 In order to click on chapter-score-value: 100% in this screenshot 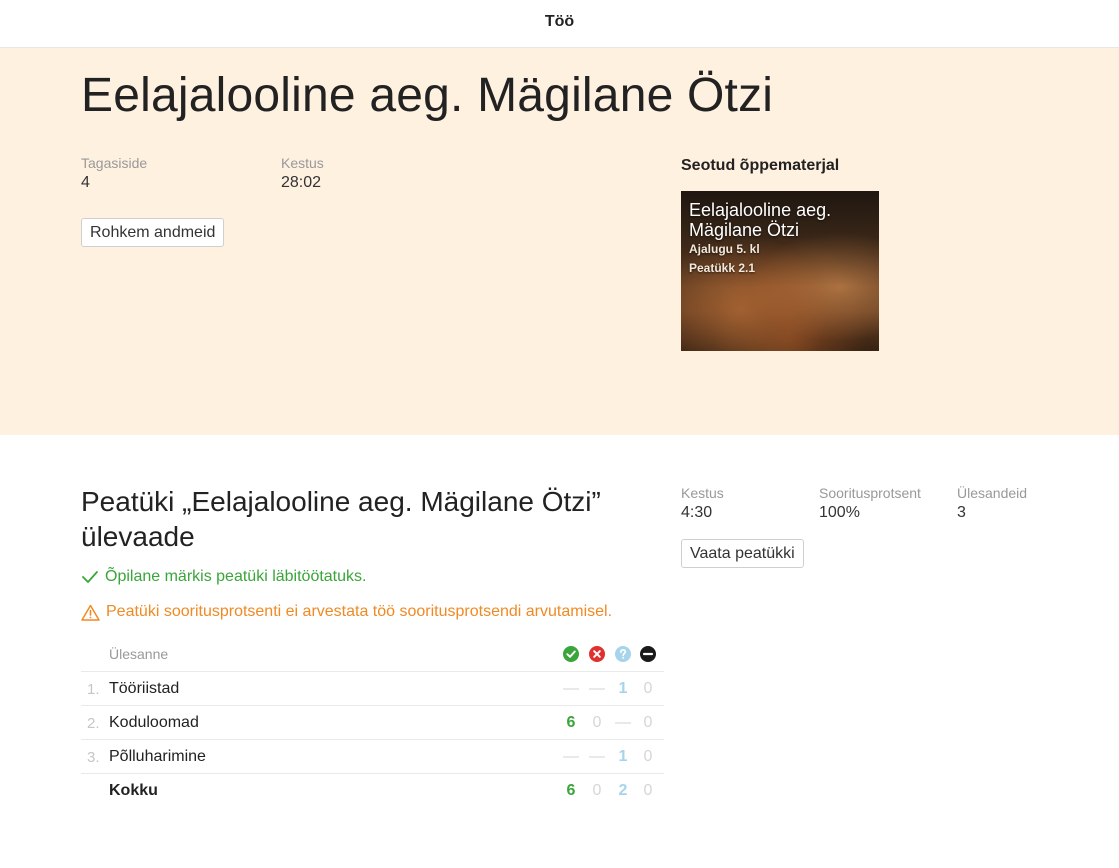, I will do `click(839, 512)`.